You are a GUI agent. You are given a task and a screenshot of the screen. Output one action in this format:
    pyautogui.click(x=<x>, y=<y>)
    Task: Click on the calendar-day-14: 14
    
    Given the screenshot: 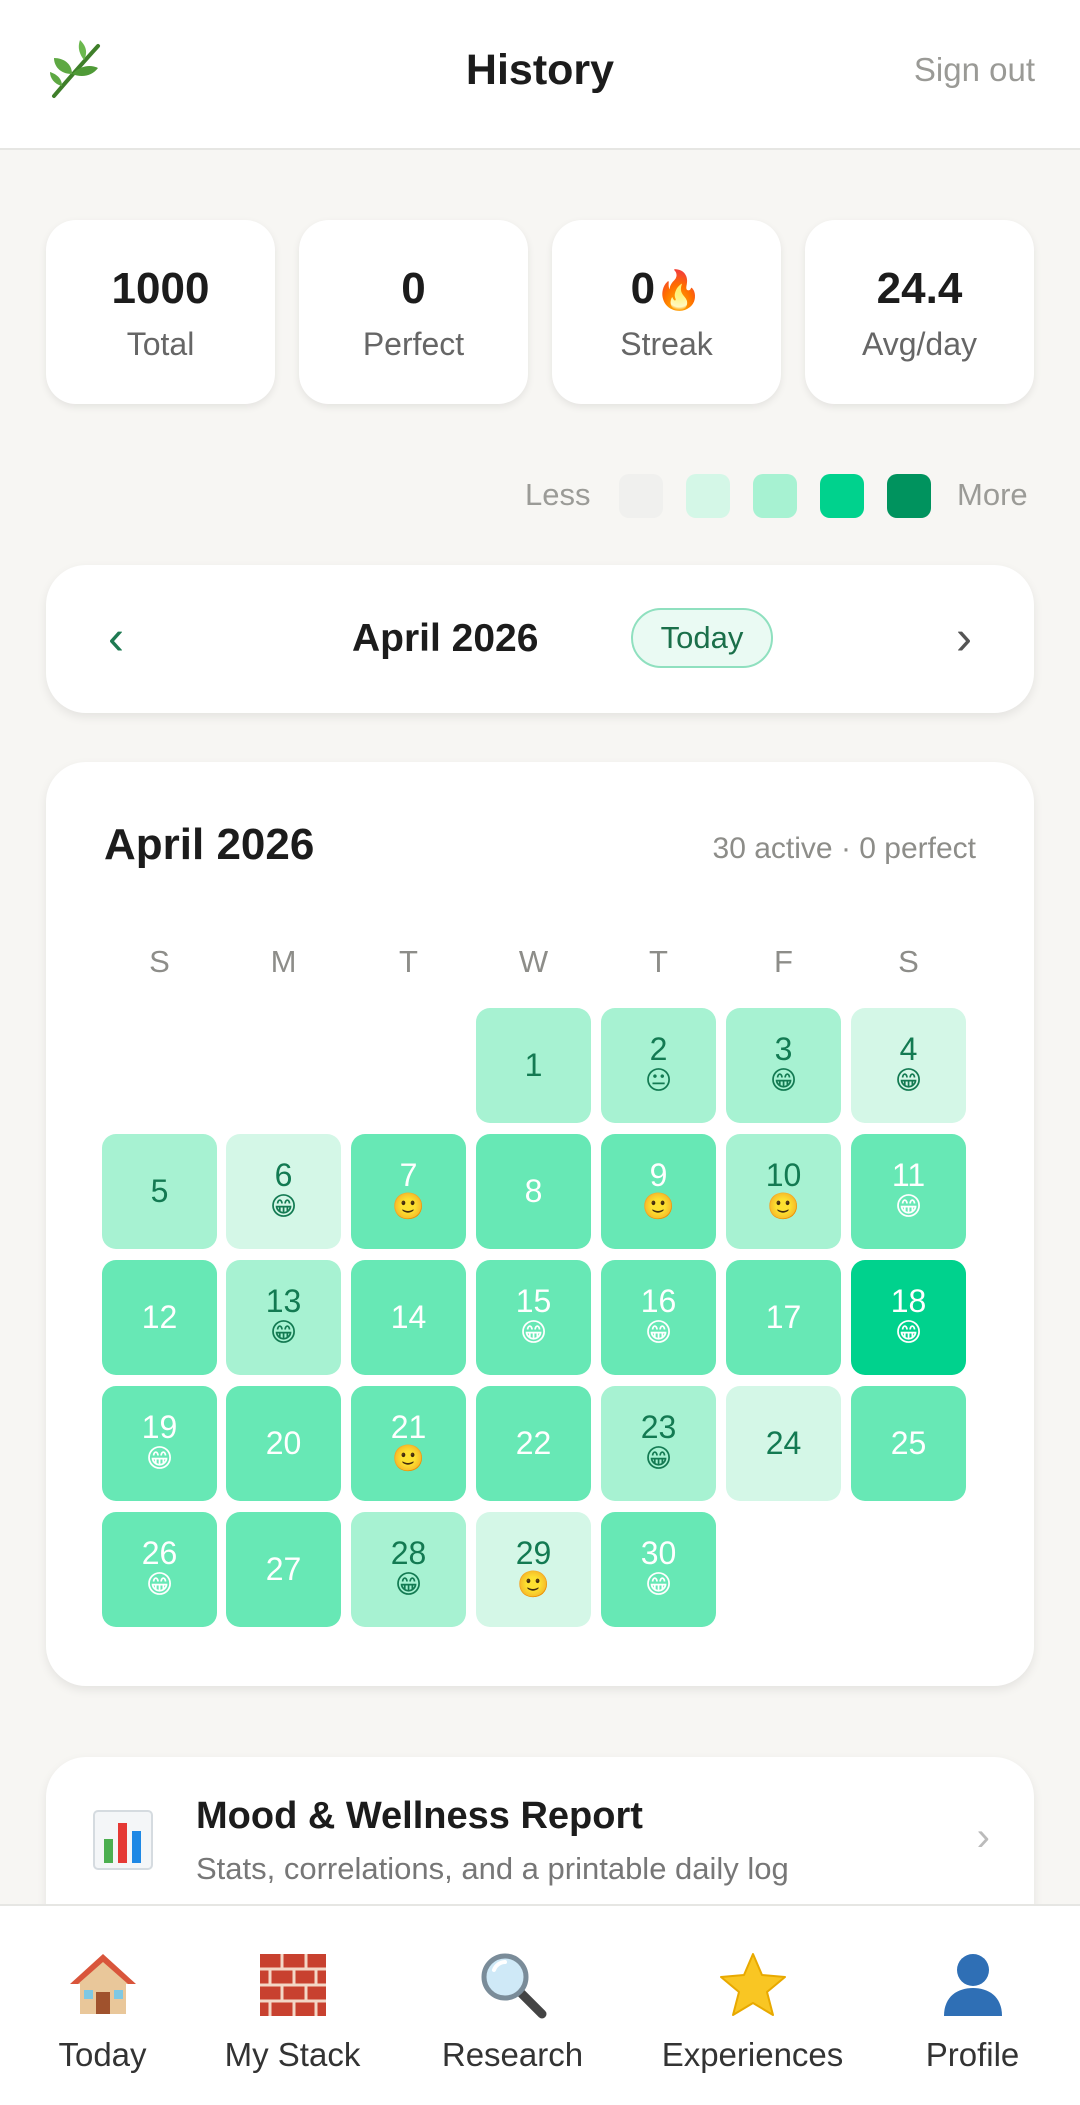 What is the action you would take?
    pyautogui.click(x=408, y=1317)
    